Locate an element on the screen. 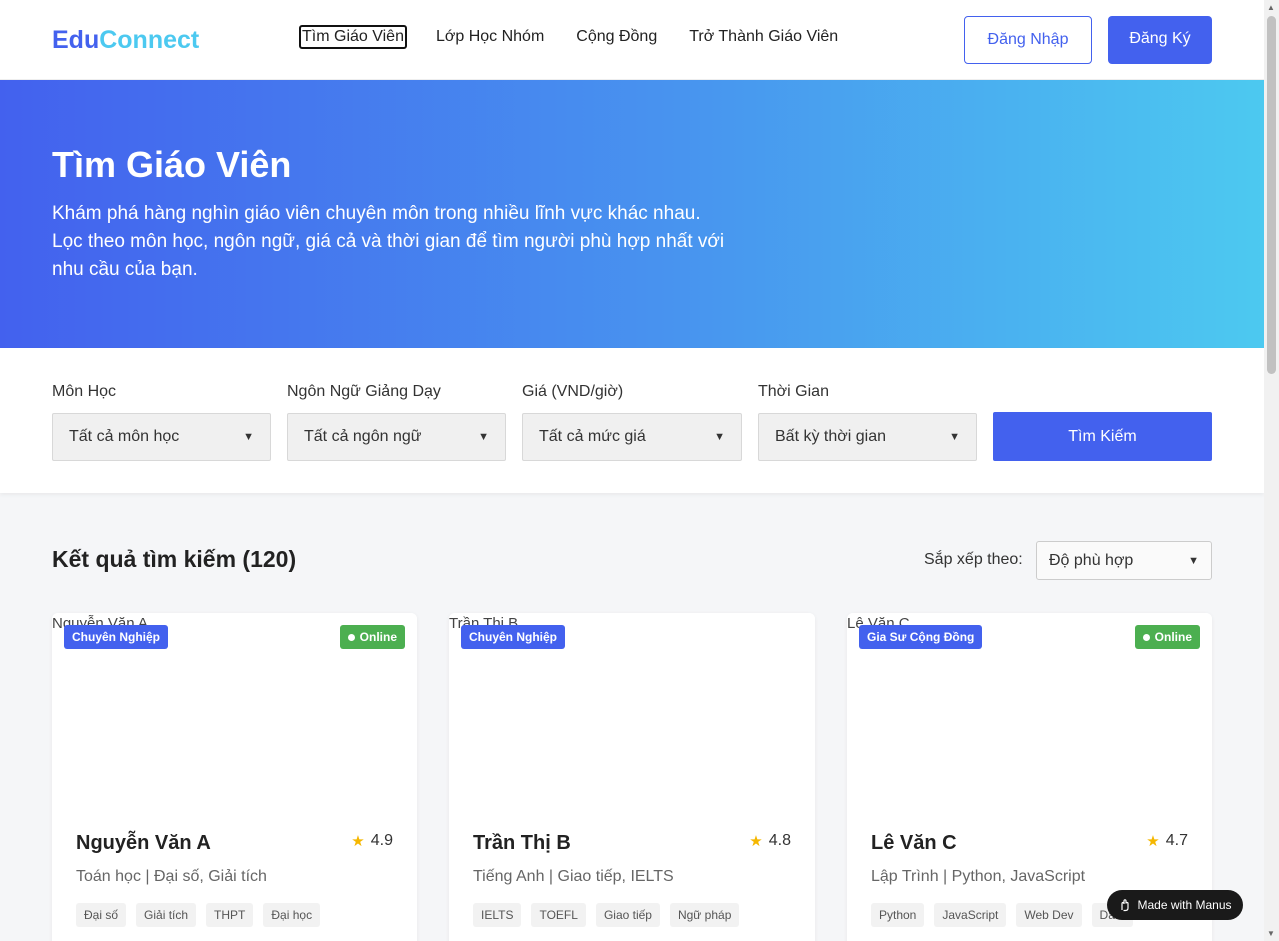  tag: Python is located at coordinates (898, 915).